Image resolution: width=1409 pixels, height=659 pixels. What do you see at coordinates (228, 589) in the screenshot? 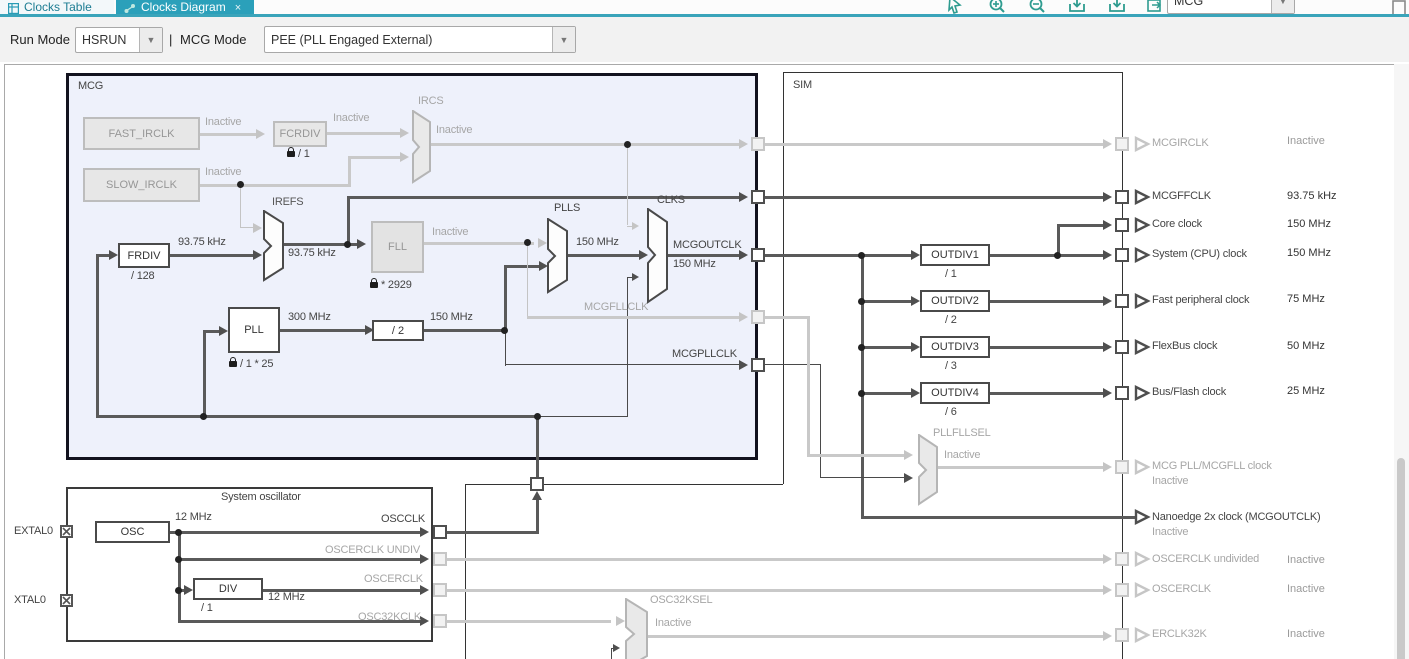
I see `div-box: DIV` at bounding box center [228, 589].